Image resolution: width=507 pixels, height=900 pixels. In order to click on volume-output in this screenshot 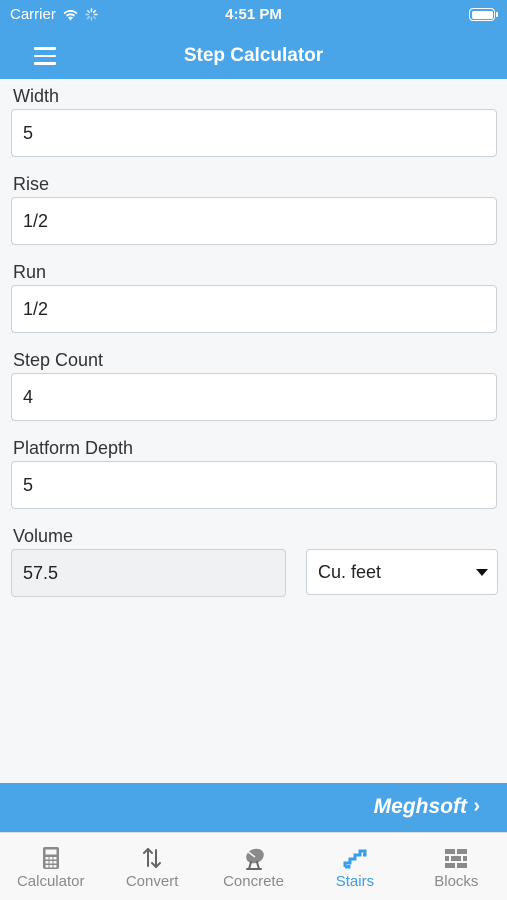, I will do `click(148, 573)`.